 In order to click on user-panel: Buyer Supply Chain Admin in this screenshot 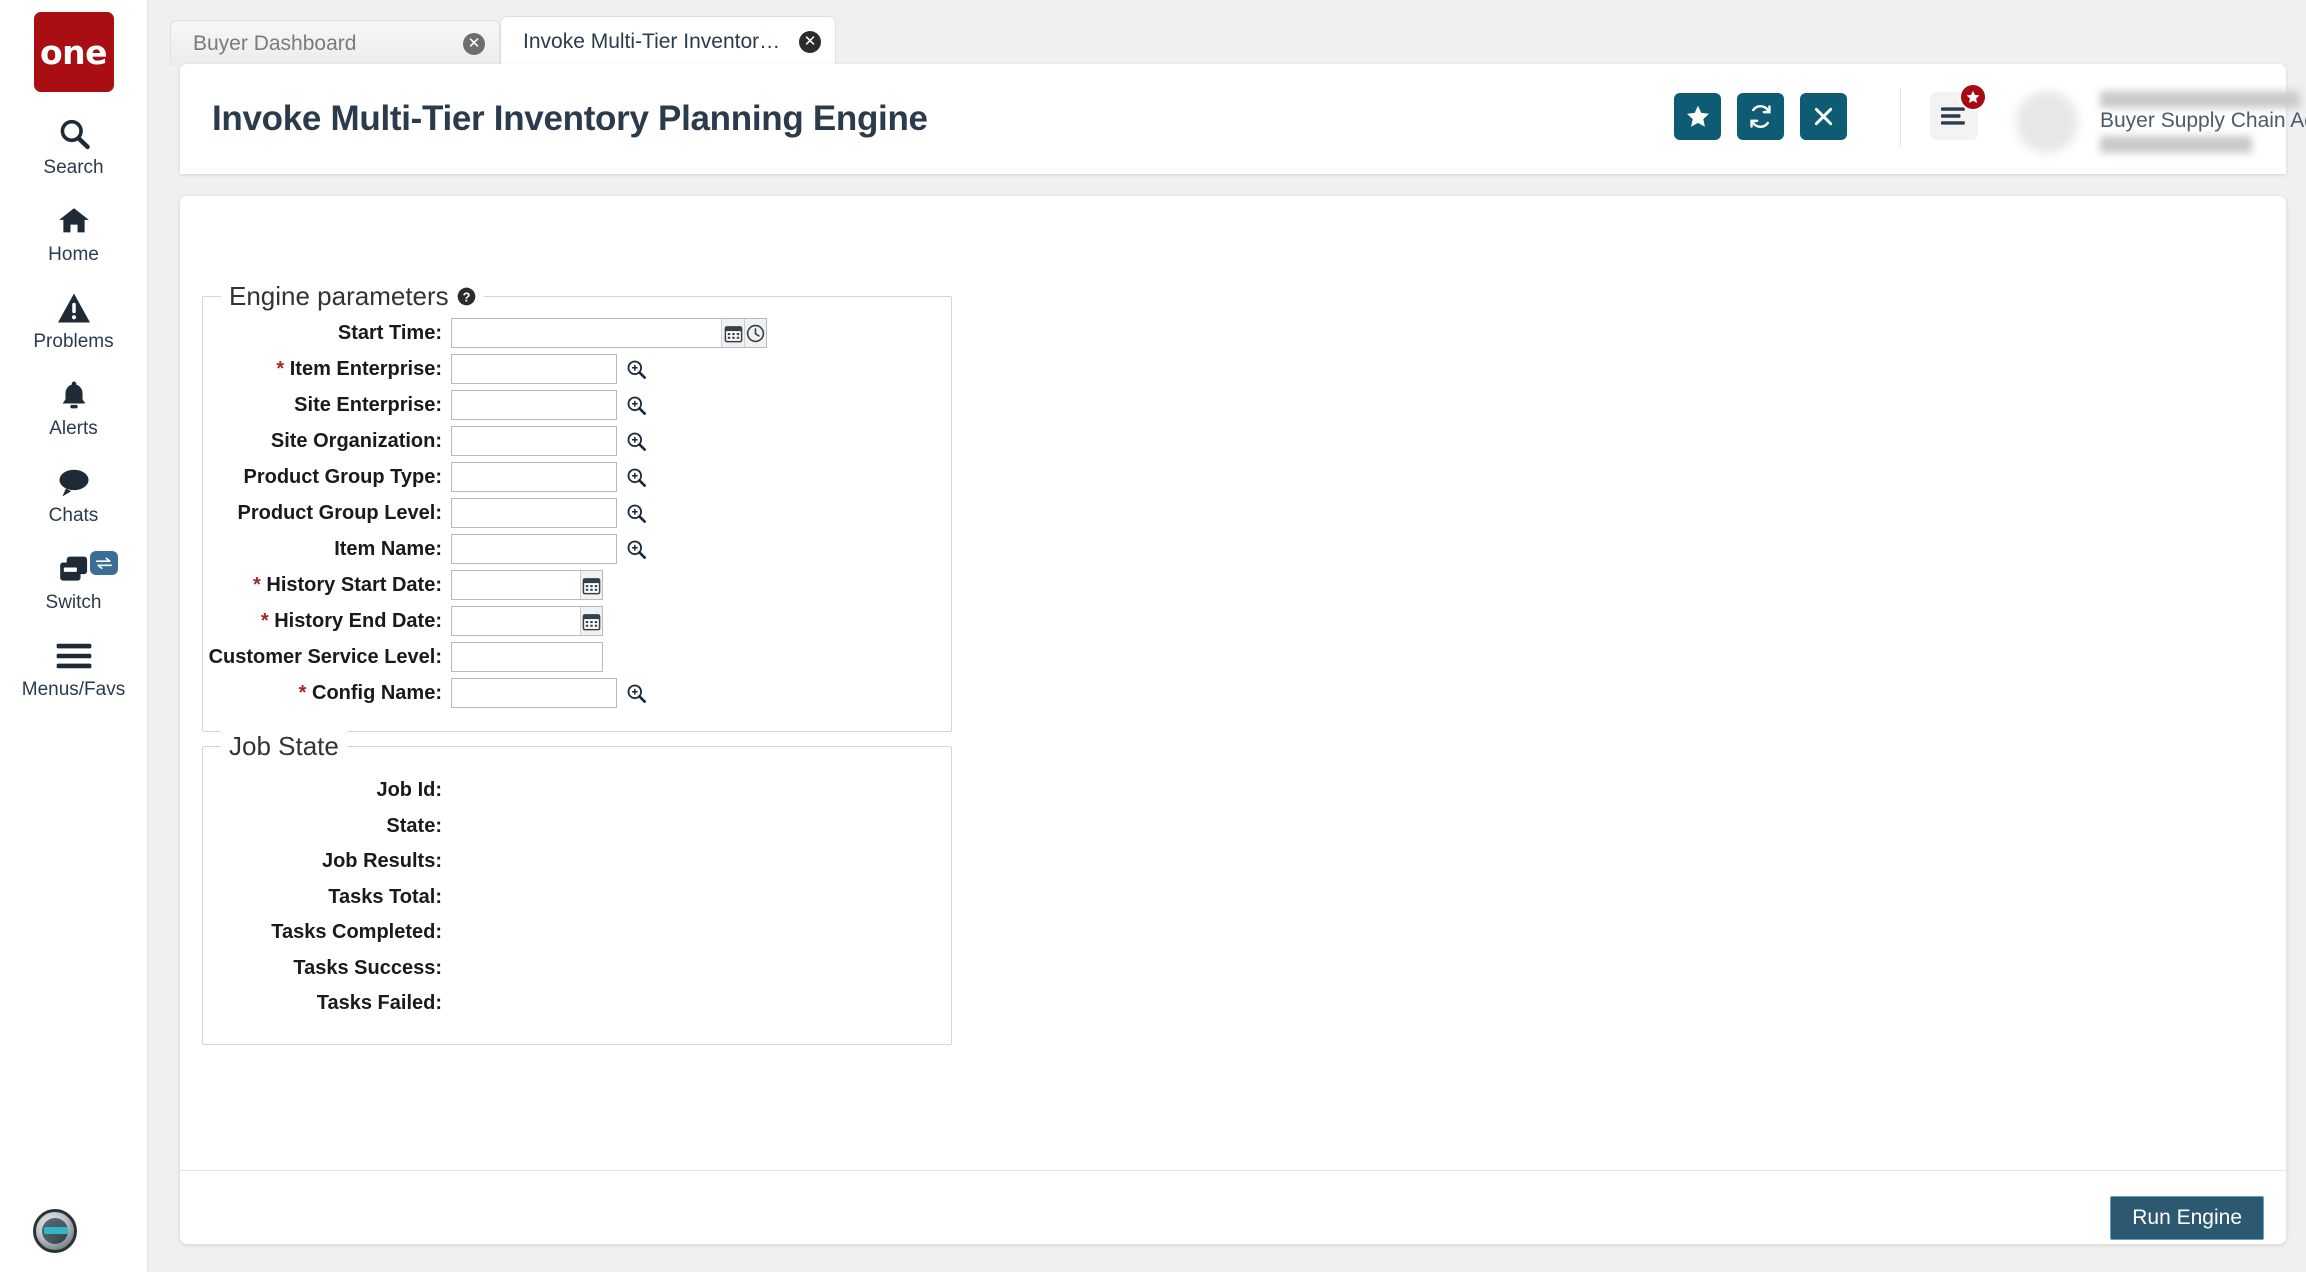, I will do `click(2157, 122)`.